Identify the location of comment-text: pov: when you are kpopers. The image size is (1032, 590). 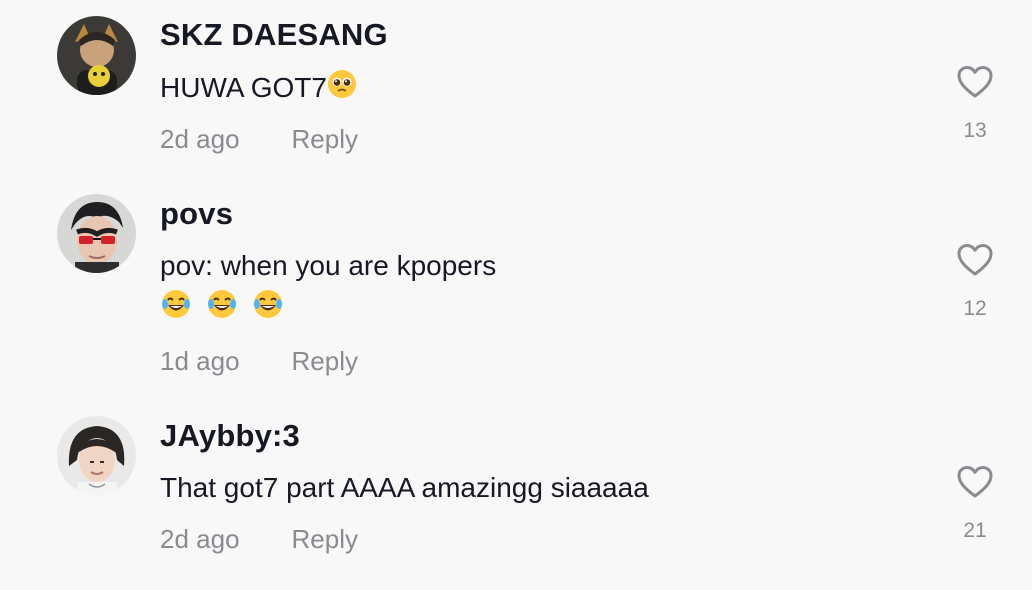
(328, 265).